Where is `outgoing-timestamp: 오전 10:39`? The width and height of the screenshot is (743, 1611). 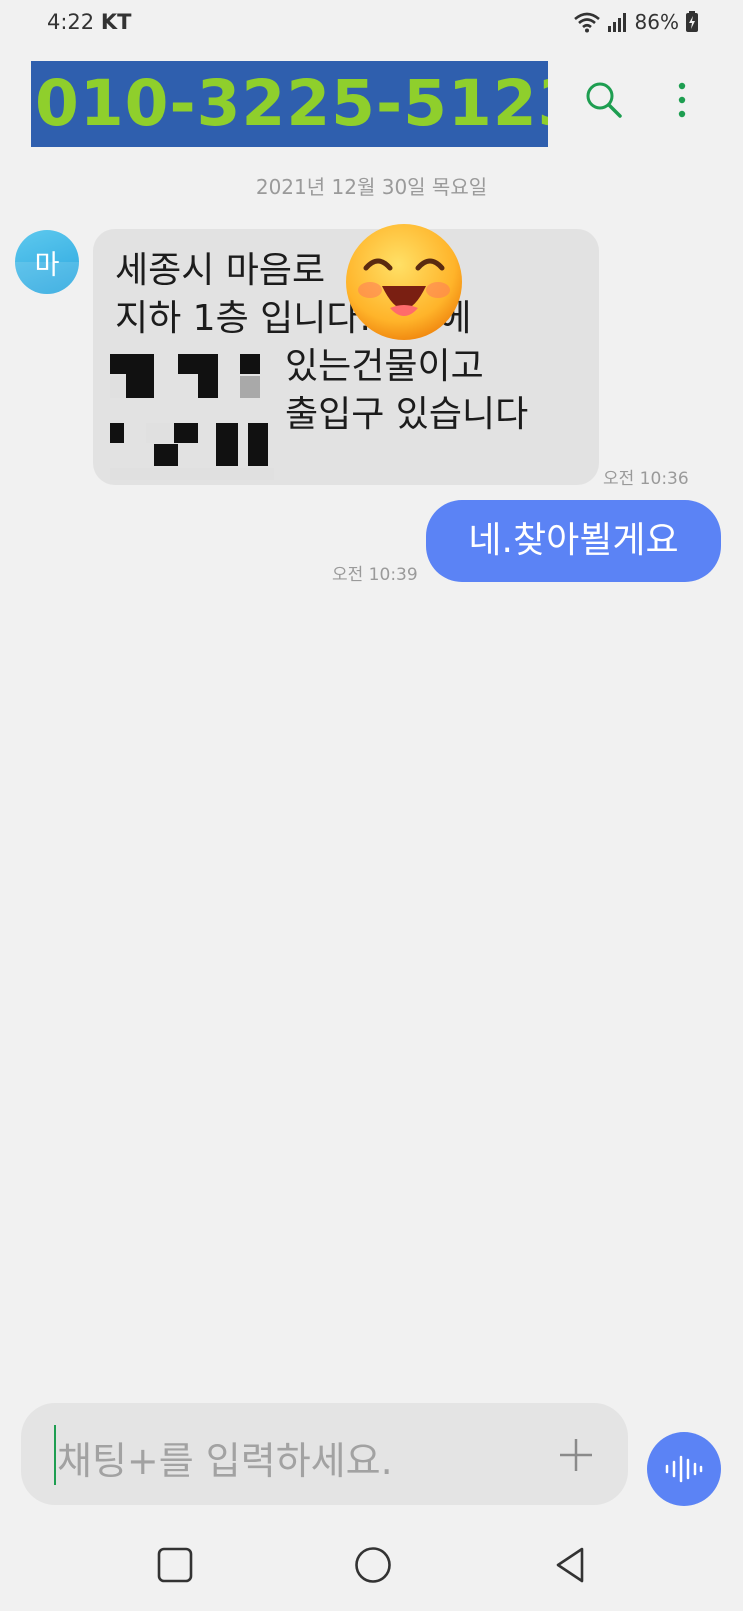
outgoing-timestamp: 오전 10:39 is located at coordinates (375, 575).